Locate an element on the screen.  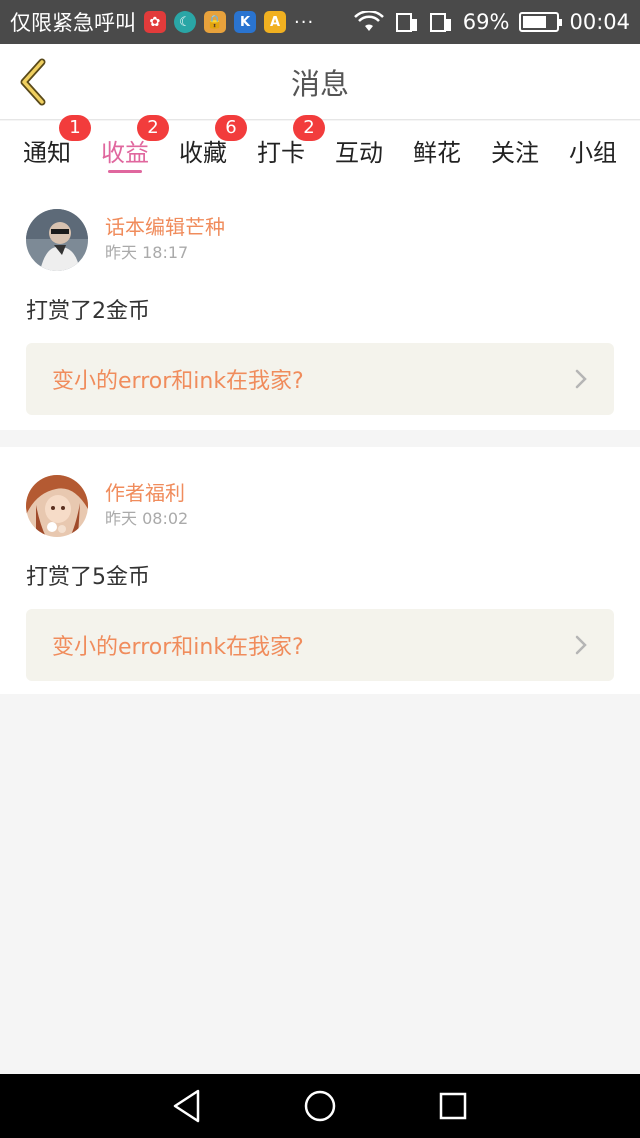
tab-label: 收益 is located at coordinates (125, 153).